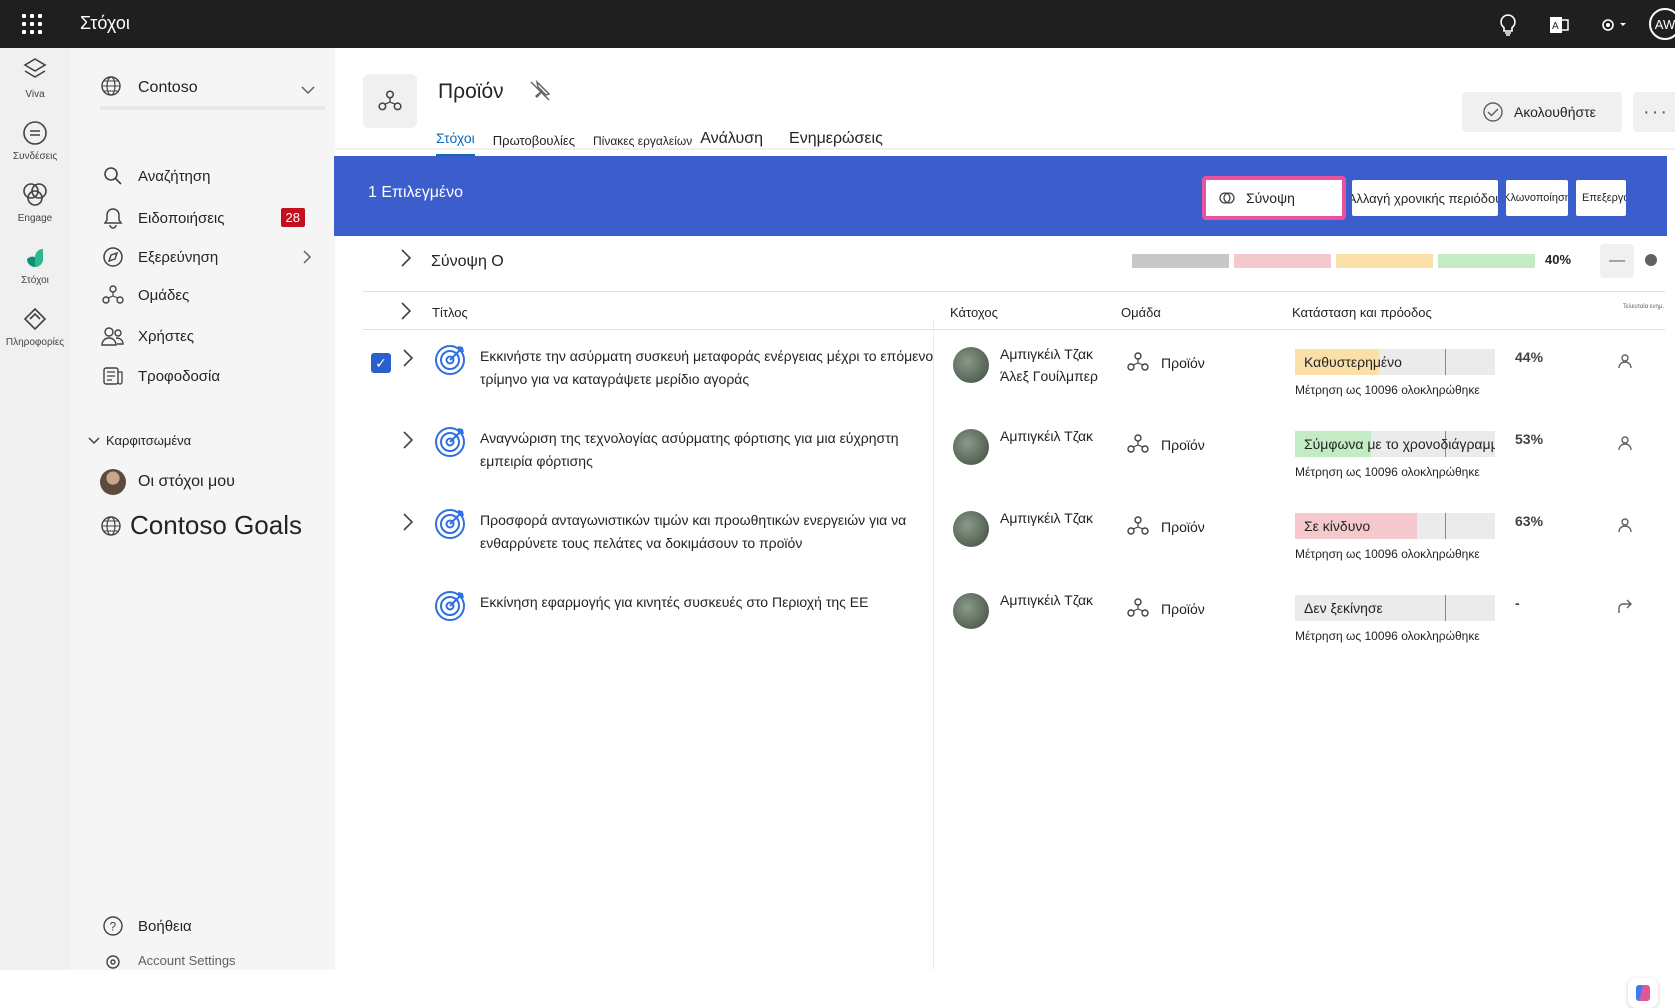 Image resolution: width=1675 pixels, height=1008 pixels. I want to click on status-progress-bar: Σε κίνδυνο, so click(1395, 526).